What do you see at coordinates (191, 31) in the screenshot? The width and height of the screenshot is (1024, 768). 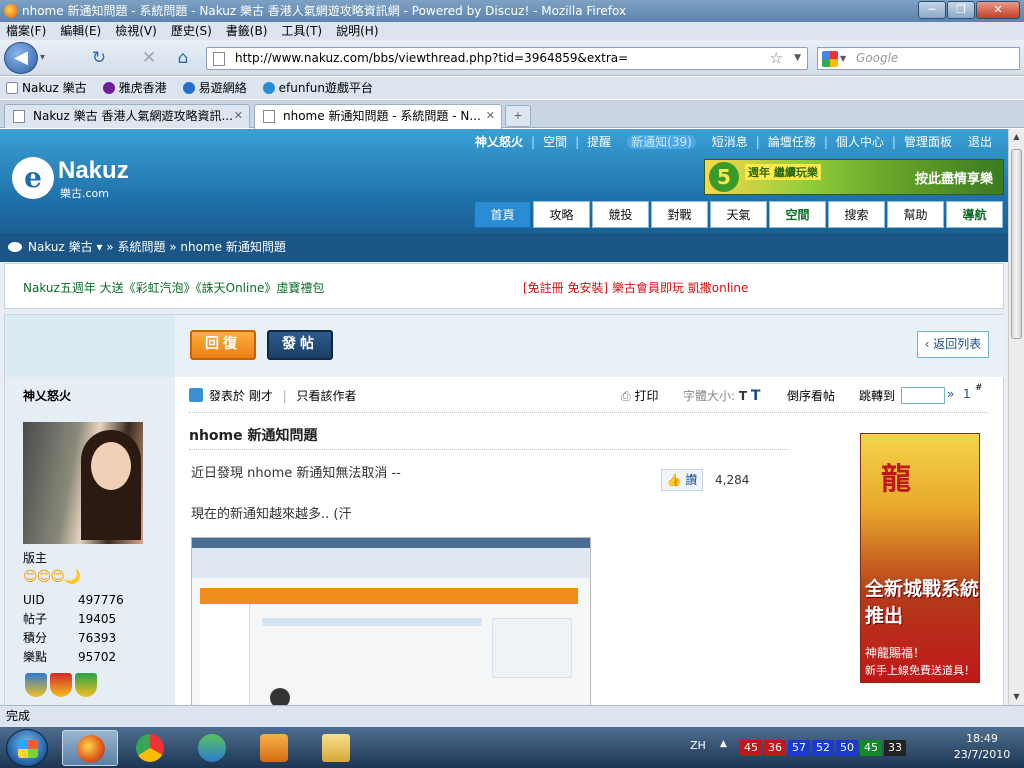 I see `menu-history: 歷史(S)` at bounding box center [191, 31].